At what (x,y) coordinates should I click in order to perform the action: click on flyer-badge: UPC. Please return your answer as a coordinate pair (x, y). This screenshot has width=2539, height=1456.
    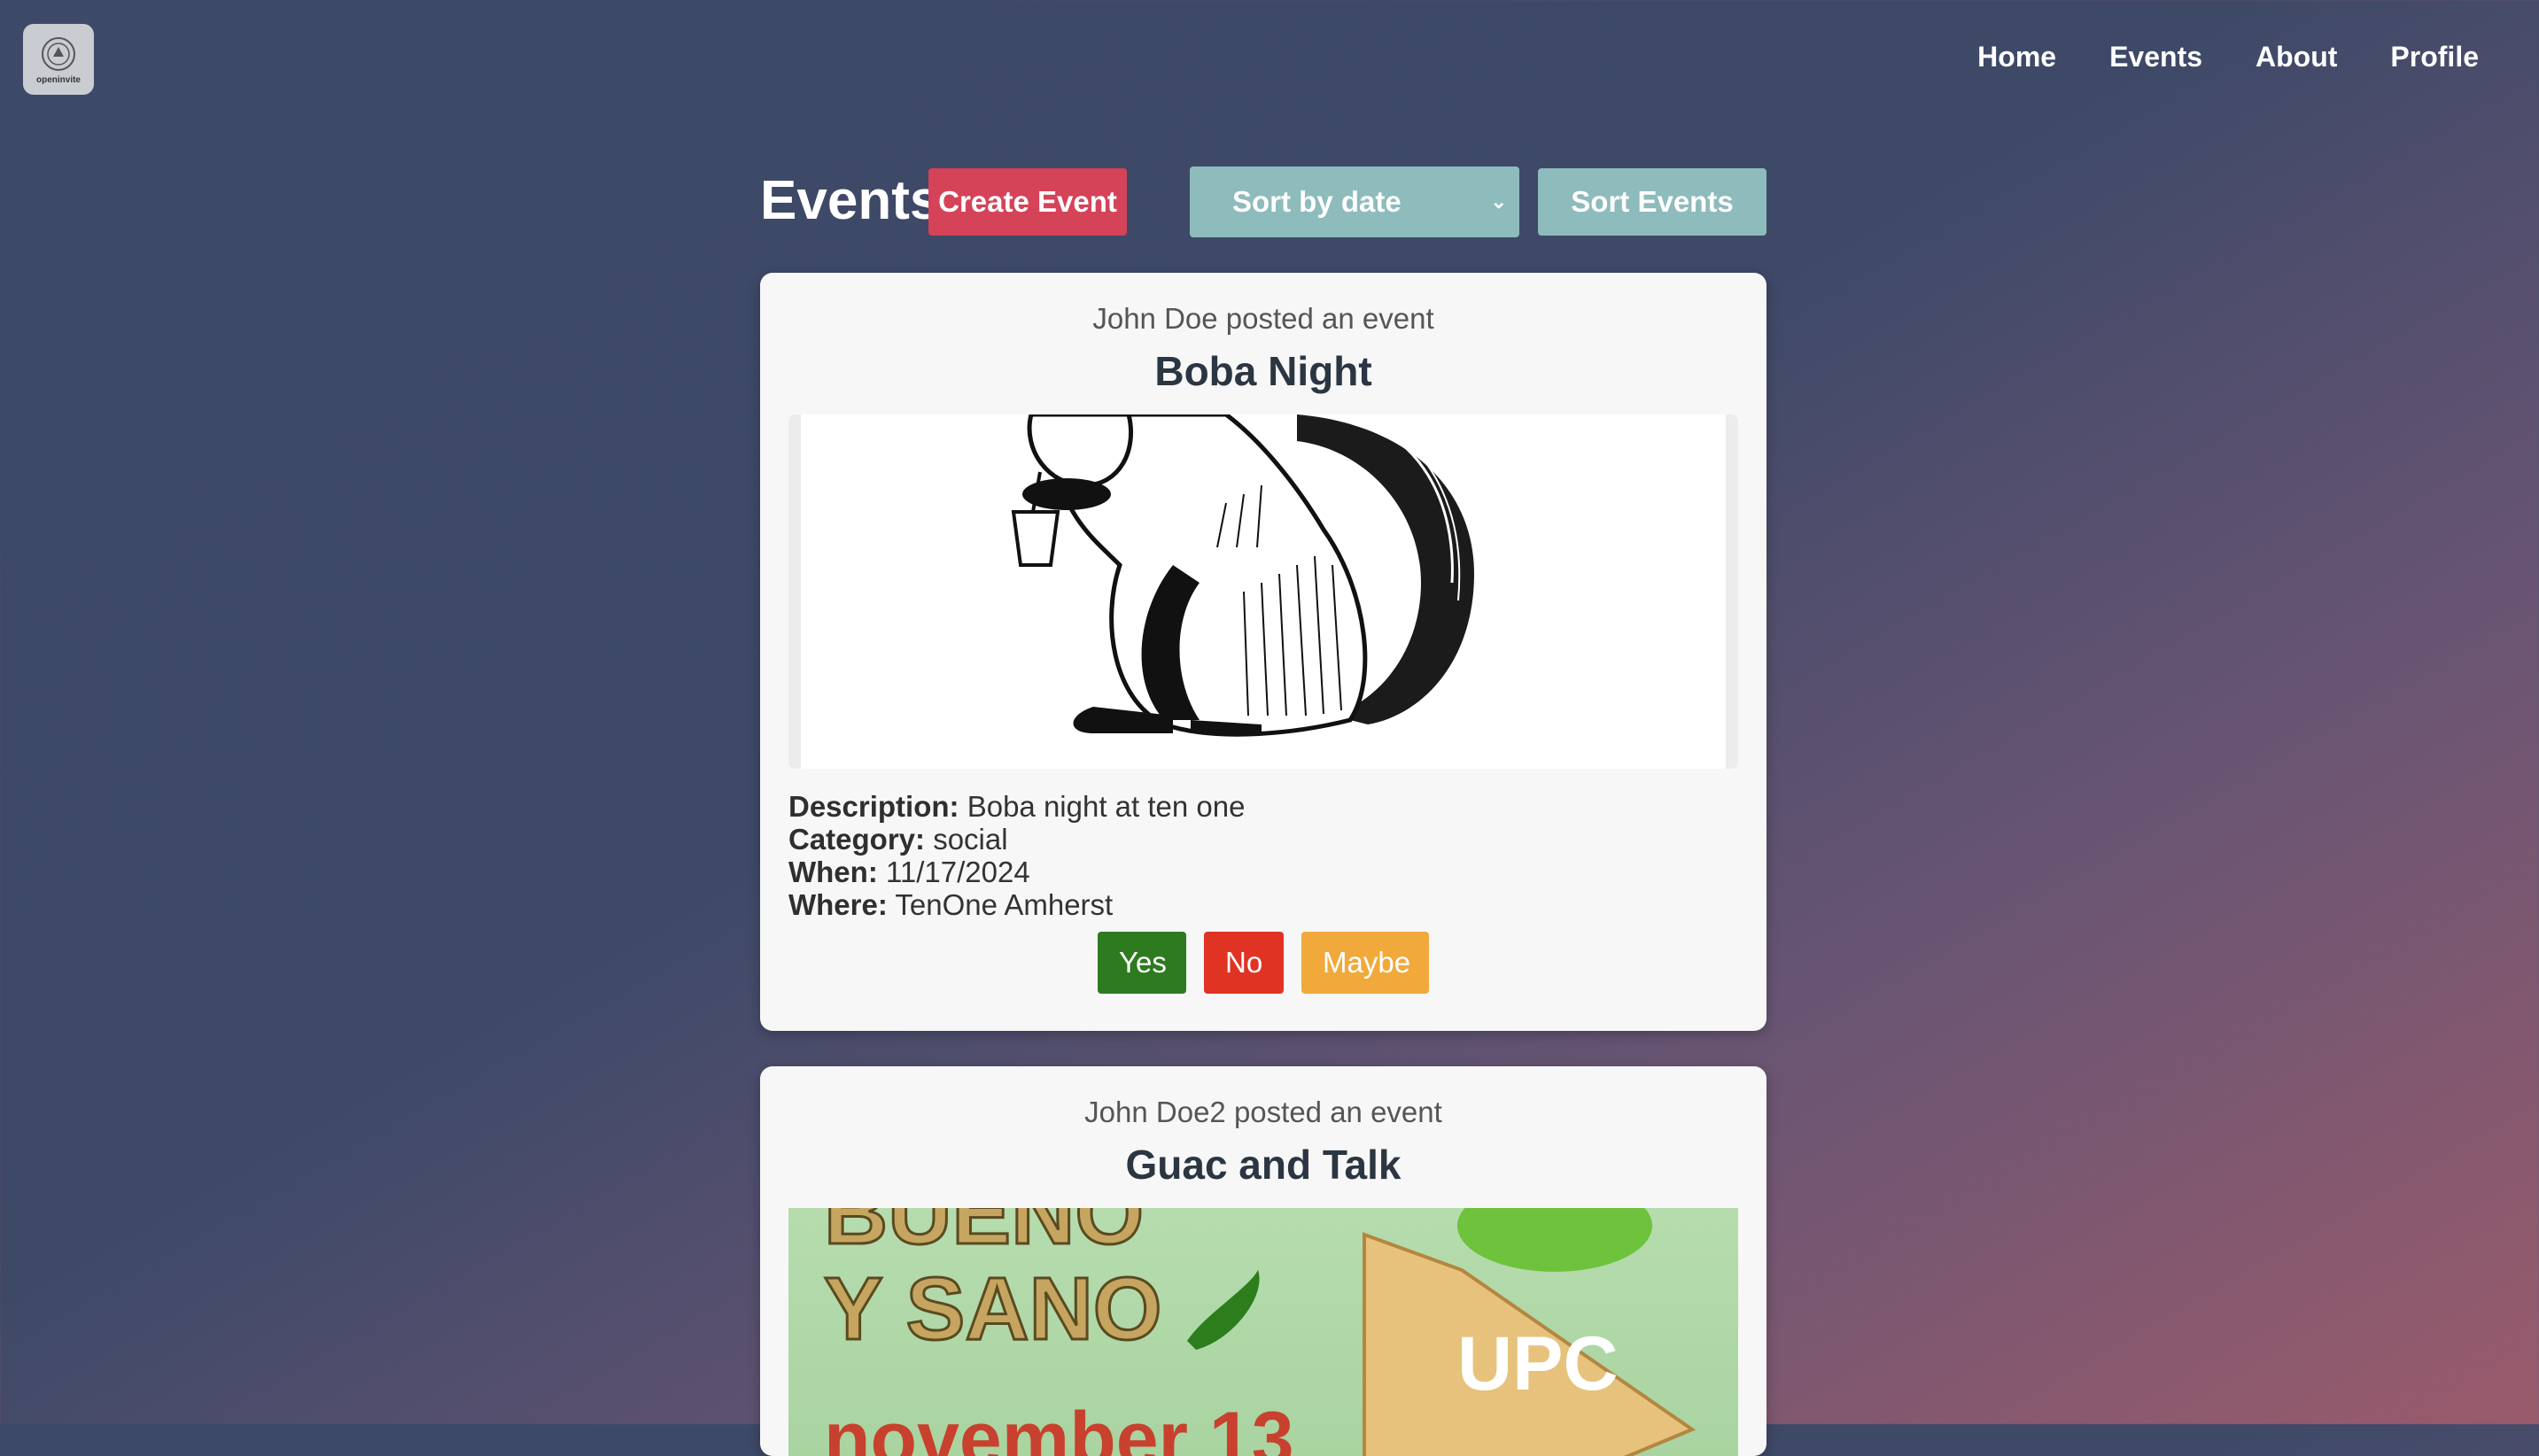
    Looking at the image, I should click on (1538, 1364).